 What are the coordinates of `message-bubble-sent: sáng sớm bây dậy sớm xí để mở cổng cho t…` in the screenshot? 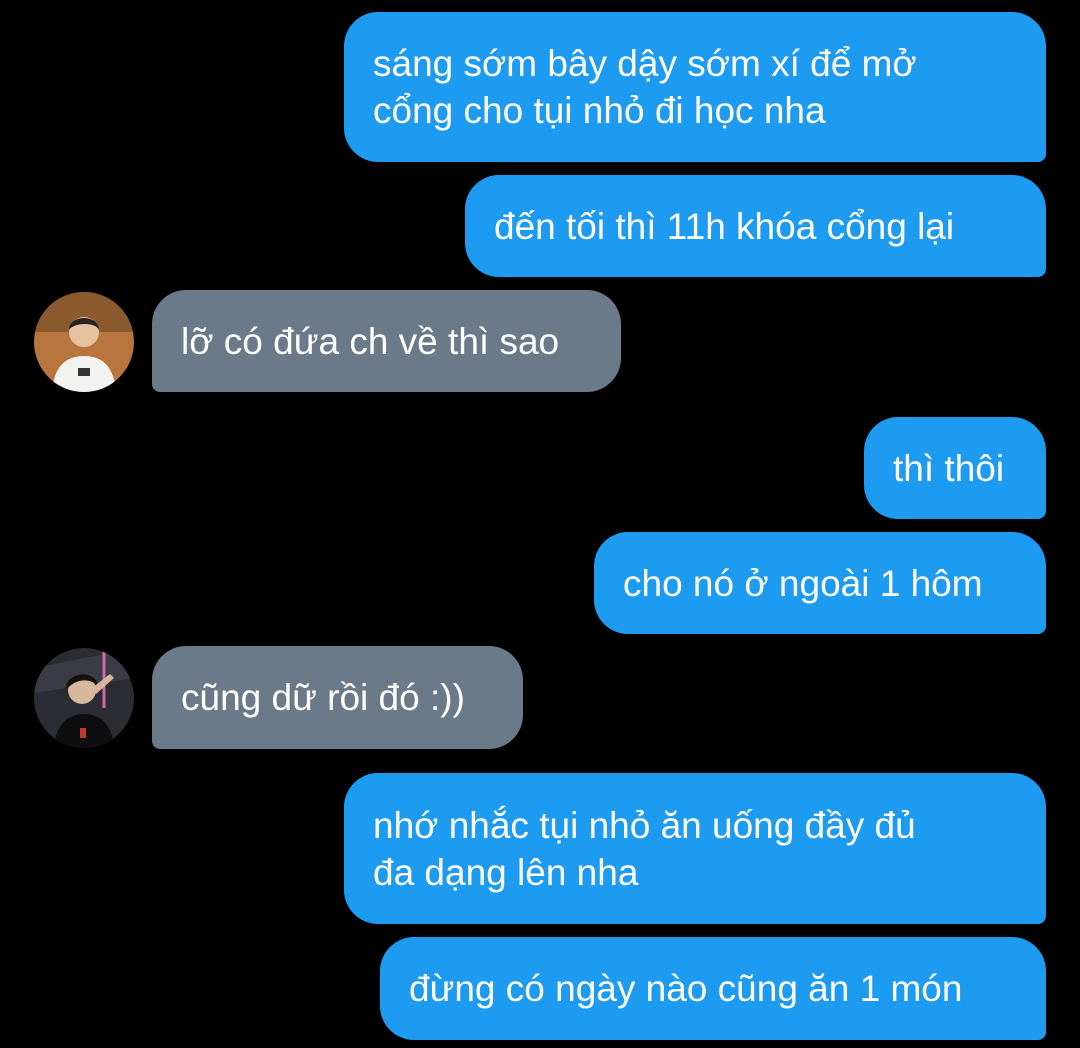 It's located at (695, 87).